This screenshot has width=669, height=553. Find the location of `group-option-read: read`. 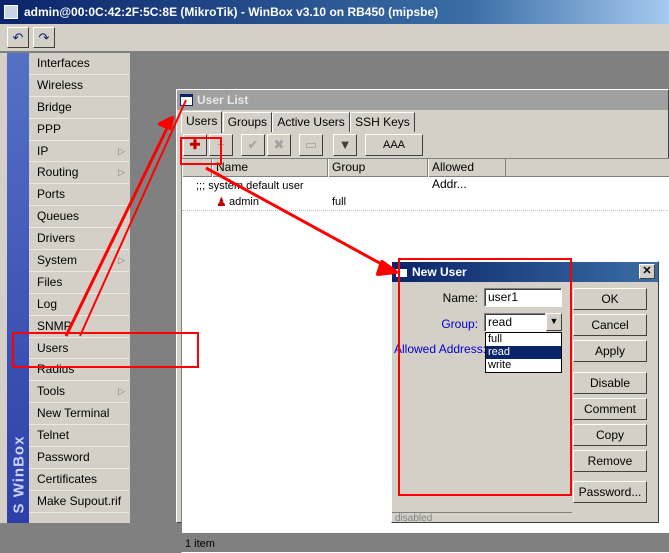

group-option-read: read is located at coordinates (523, 352).